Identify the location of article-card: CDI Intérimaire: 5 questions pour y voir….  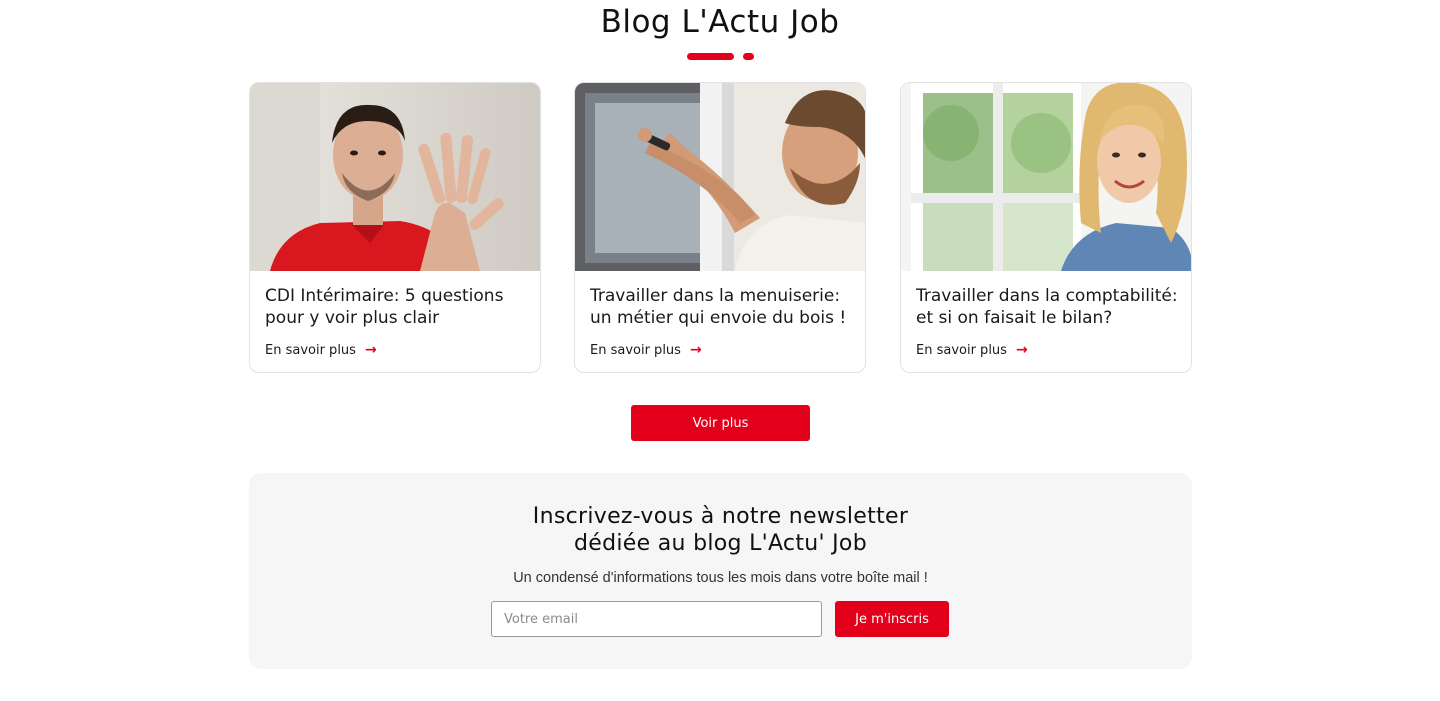
(395, 227).